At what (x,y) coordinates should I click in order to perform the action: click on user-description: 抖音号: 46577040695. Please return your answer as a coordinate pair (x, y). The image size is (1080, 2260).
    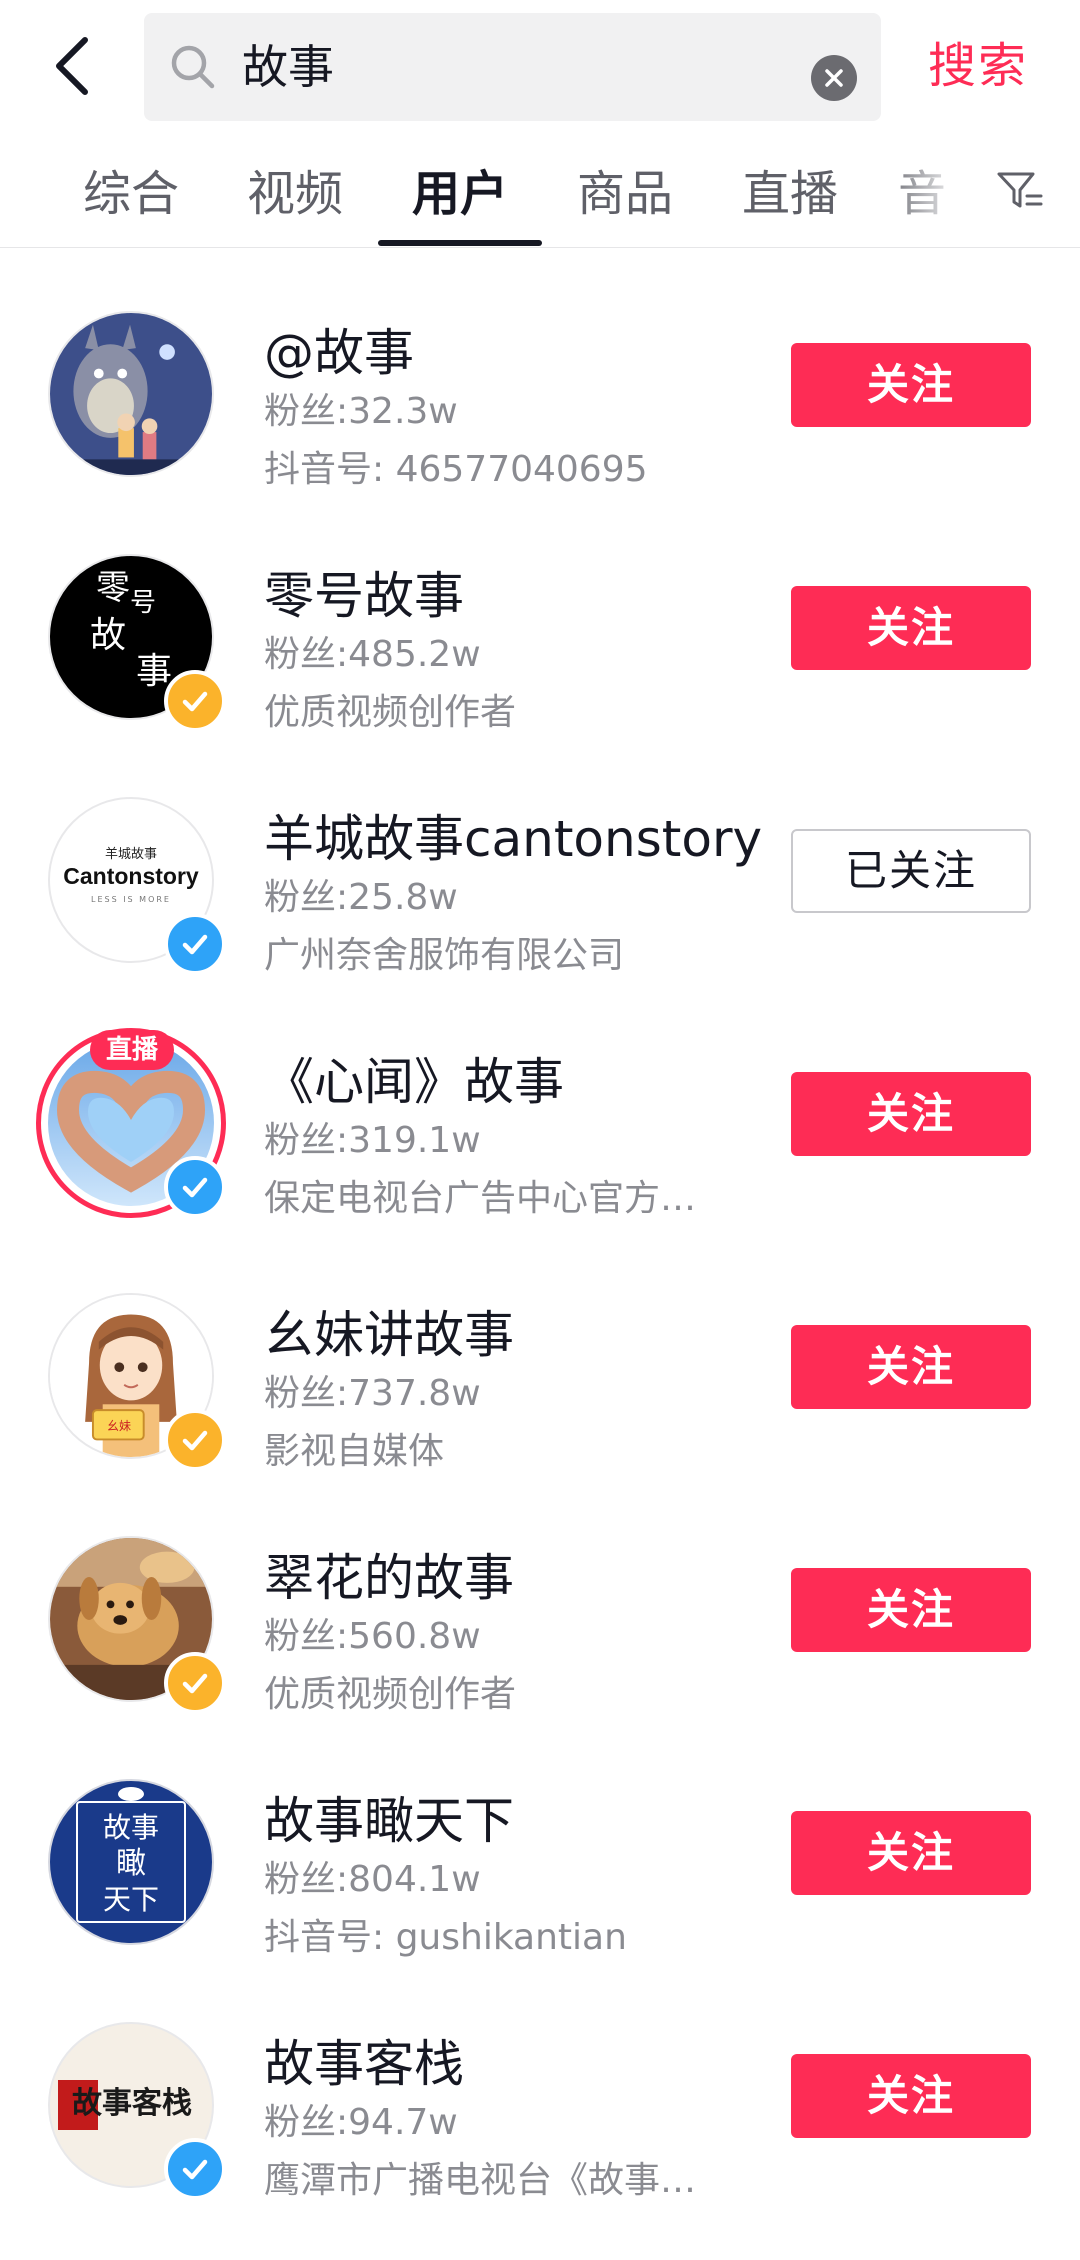
    Looking at the image, I should click on (456, 469).